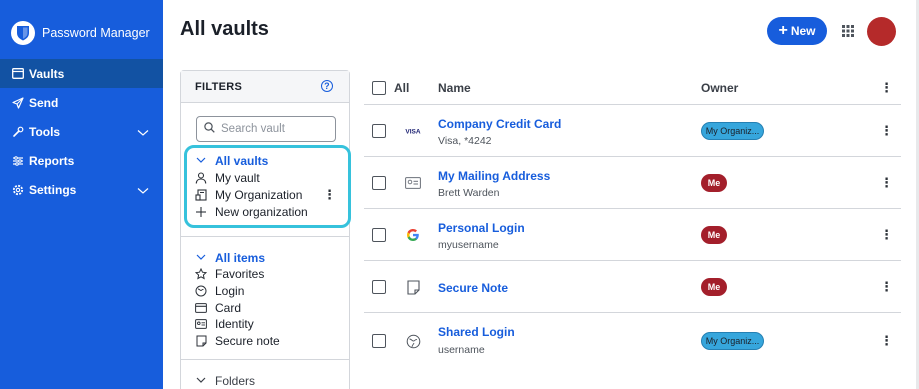  I want to click on app-switcher-icon, so click(848, 31).